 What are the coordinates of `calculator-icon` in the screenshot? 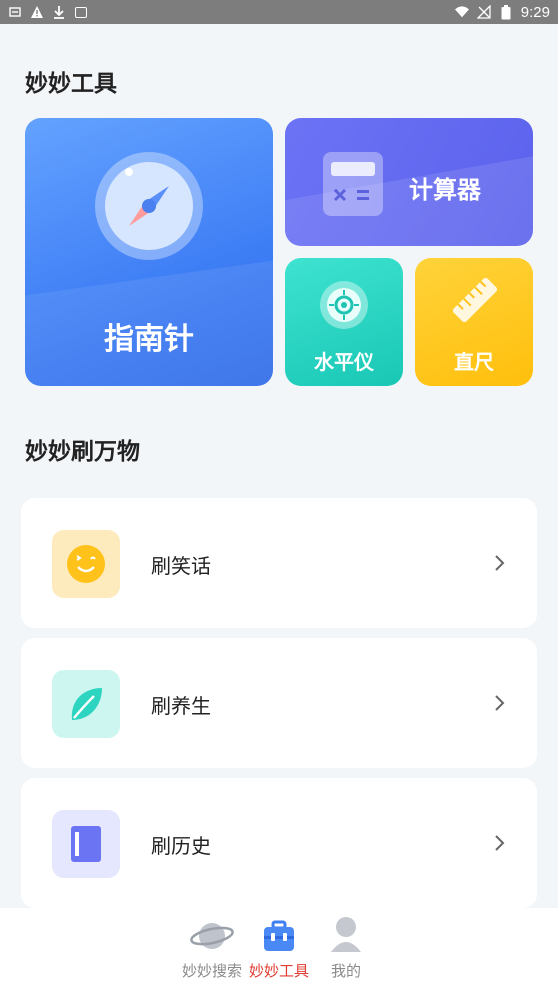 It's located at (353, 184).